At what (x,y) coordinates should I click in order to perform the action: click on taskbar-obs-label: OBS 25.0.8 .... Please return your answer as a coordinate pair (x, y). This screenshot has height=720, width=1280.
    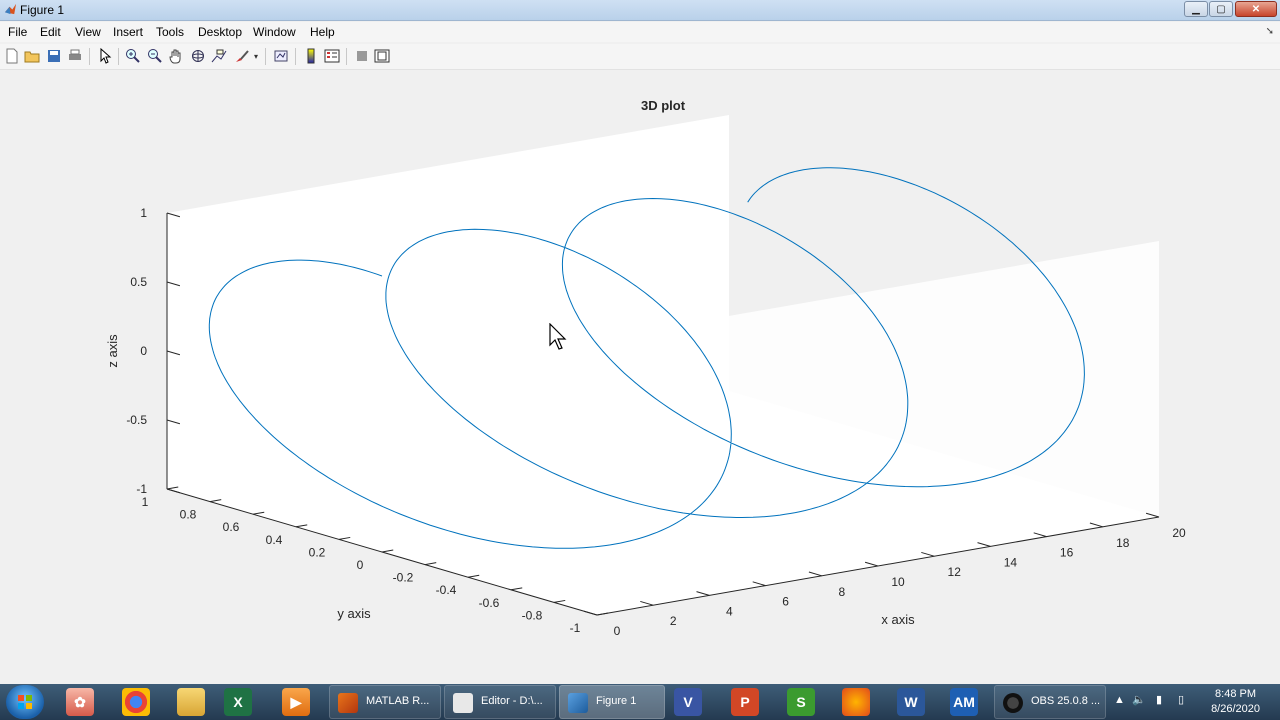
    Looking at the image, I should click on (1066, 701).